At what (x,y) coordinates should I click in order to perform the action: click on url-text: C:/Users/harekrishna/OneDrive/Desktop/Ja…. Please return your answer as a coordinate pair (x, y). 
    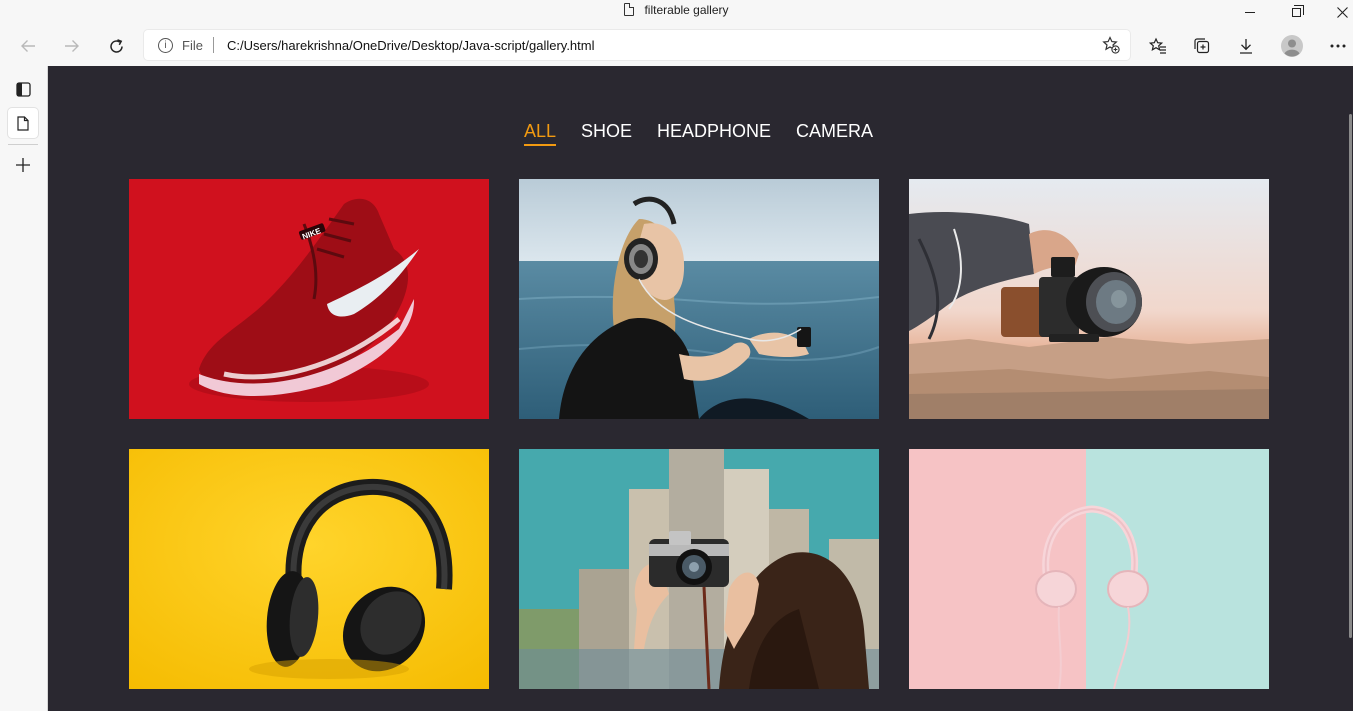
    Looking at the image, I should click on (411, 45).